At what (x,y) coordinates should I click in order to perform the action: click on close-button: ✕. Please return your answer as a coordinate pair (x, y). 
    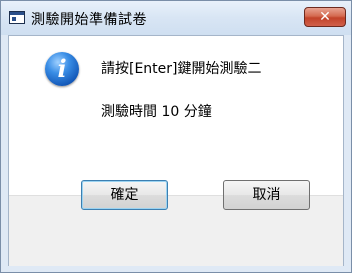
    Looking at the image, I should click on (325, 17).